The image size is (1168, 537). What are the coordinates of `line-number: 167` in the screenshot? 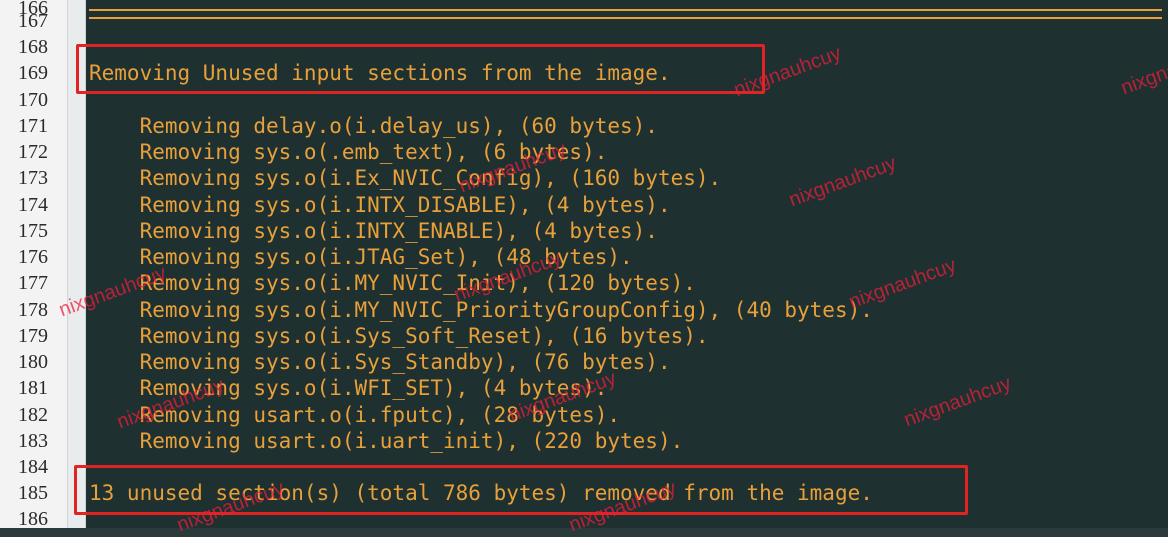 It's located at (33, 21).